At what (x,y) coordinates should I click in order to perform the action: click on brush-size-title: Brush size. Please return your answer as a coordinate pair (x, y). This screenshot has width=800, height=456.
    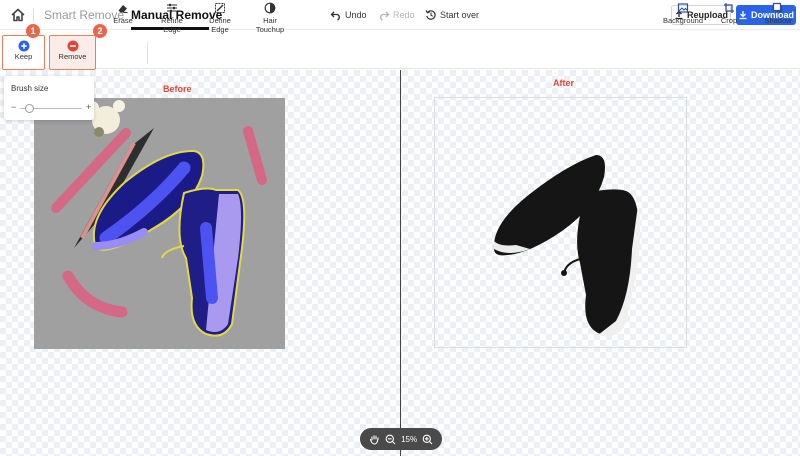
    Looking at the image, I should click on (30, 88).